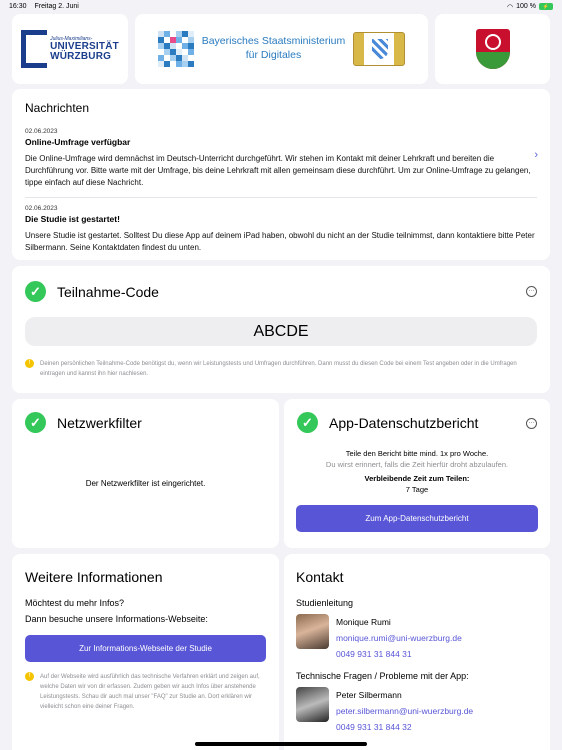  Describe the element at coordinates (526, 6) in the screenshot. I see `battery-label: 100 %` at that location.